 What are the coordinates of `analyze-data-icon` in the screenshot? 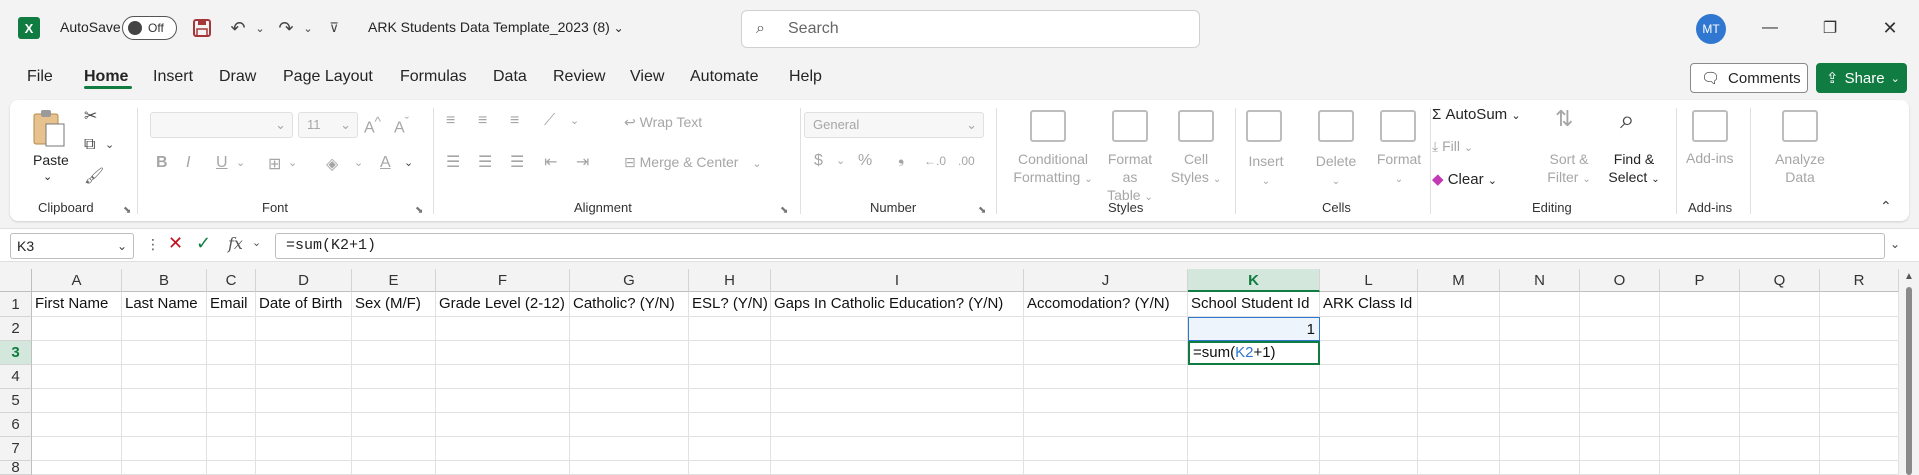 It's located at (1800, 126).